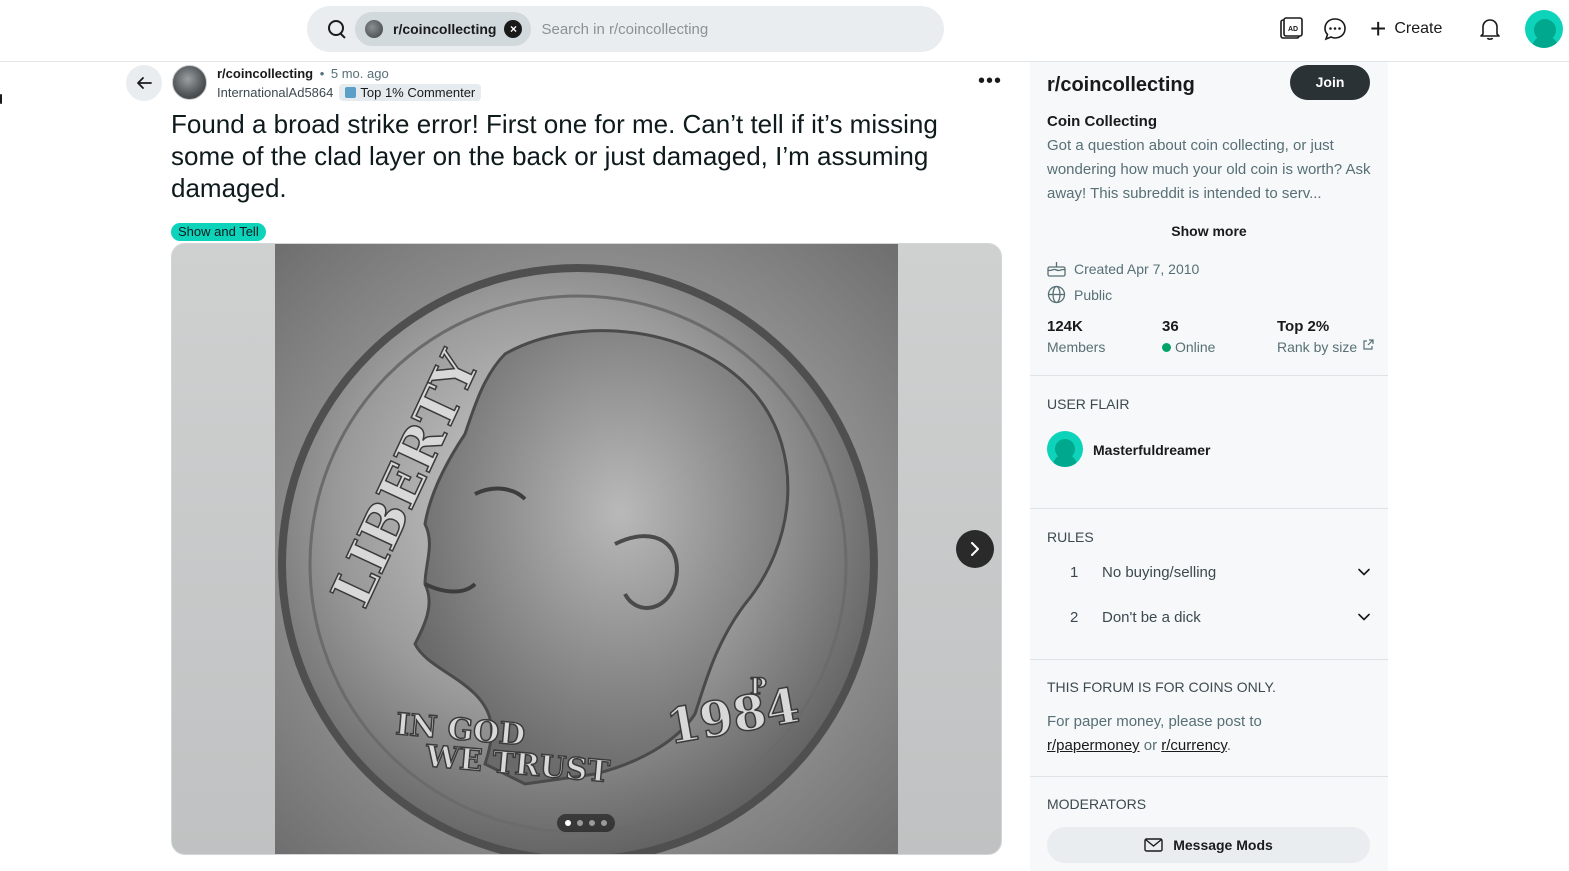 The width and height of the screenshot is (1569, 871). Describe the element at coordinates (1195, 347) in the screenshot. I see `online-label: Online` at that location.